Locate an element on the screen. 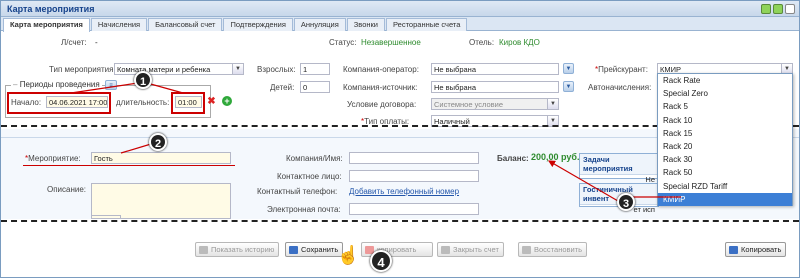  event-type-label: Тип мероприятия: is located at coordinates (82, 69).